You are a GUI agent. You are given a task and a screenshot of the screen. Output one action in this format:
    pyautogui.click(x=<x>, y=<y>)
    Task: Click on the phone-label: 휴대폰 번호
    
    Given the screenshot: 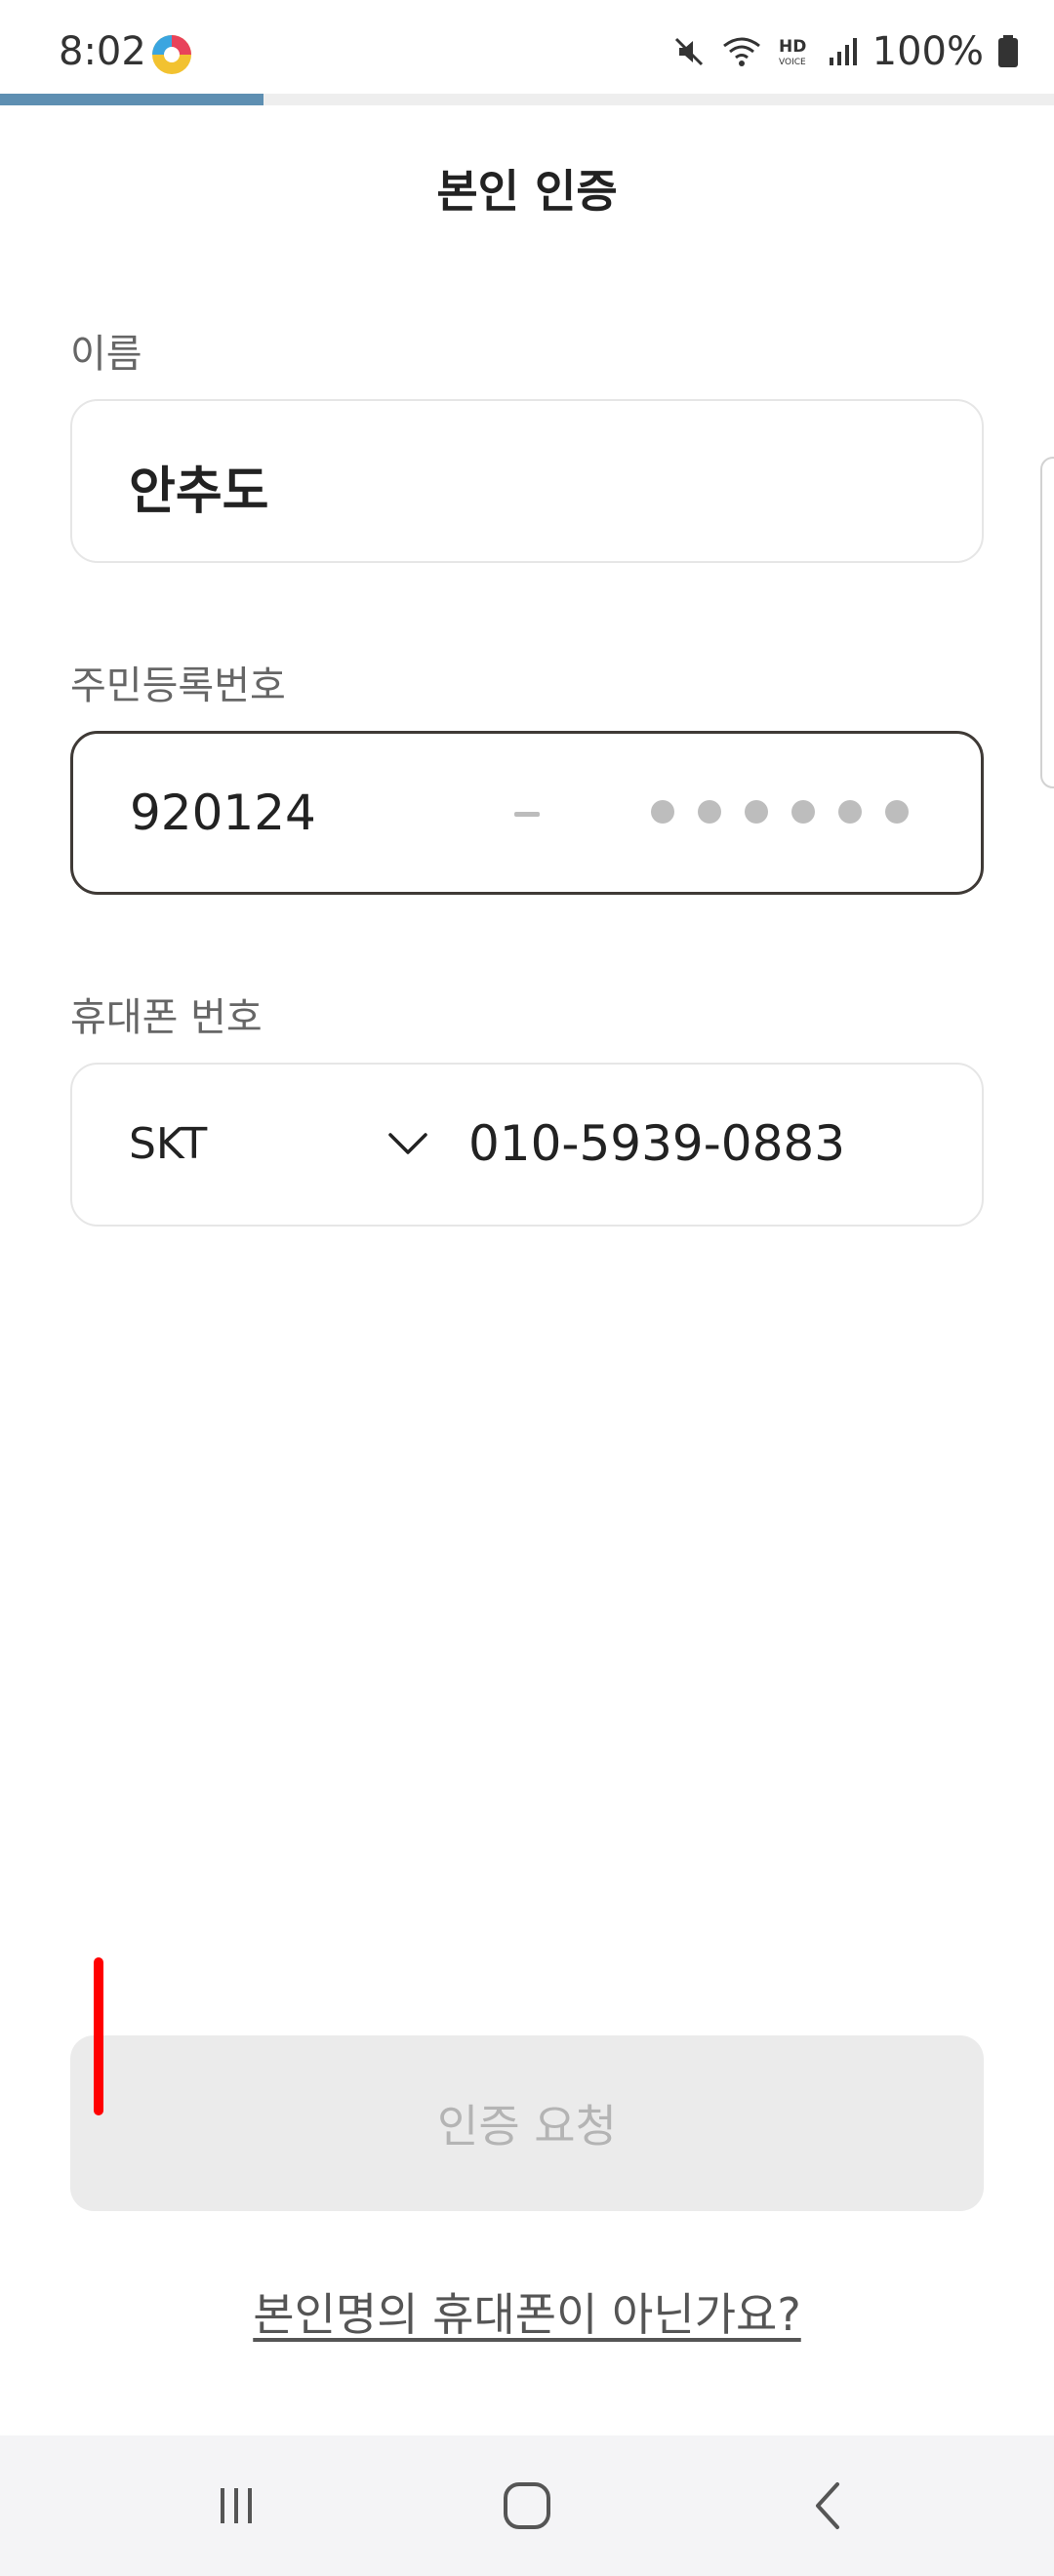 What is the action you would take?
    pyautogui.click(x=166, y=1017)
    